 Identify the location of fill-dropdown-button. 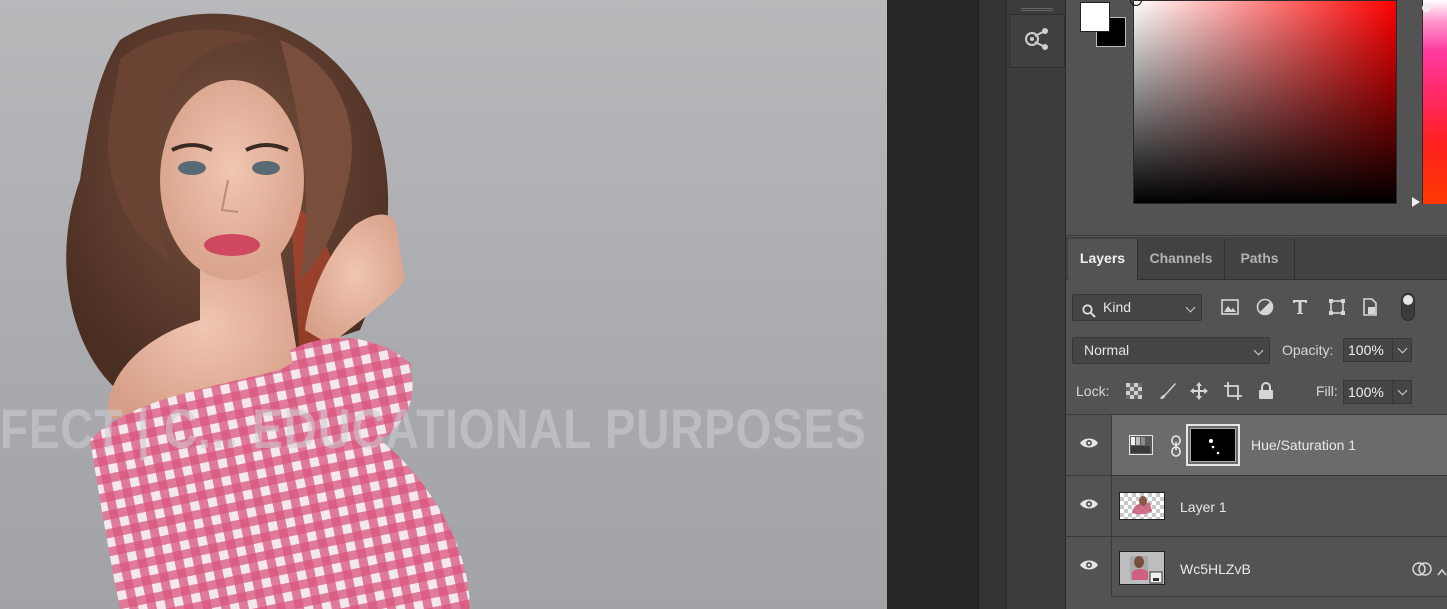
(1402, 392).